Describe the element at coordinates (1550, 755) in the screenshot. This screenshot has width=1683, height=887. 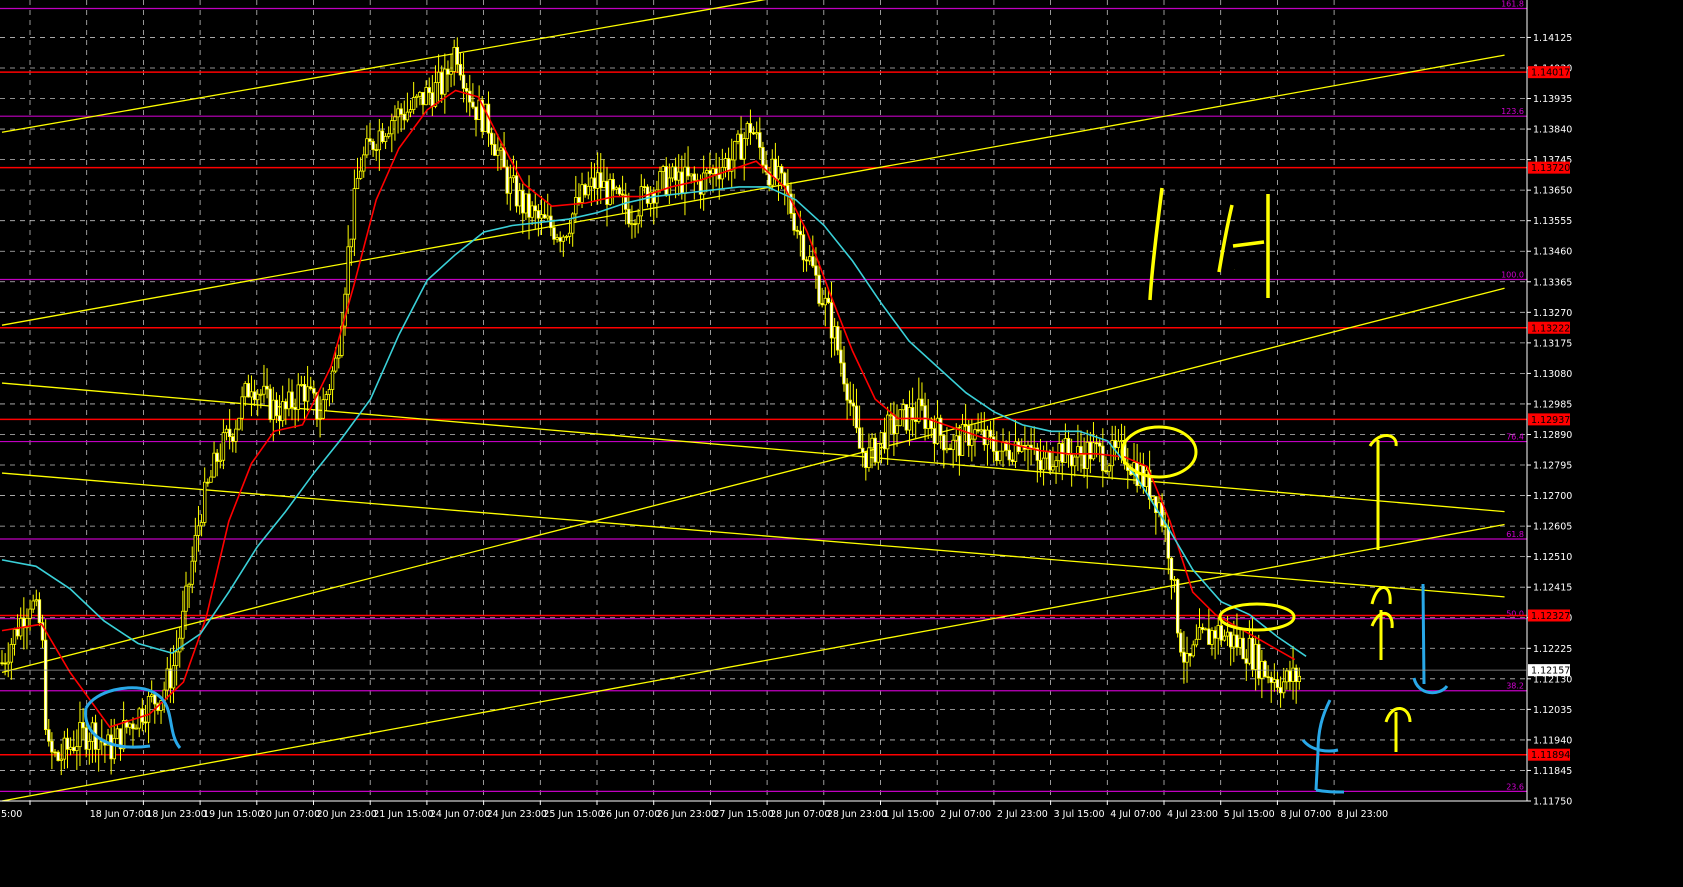
I see `level-price-tag-label: 1.11894` at that location.